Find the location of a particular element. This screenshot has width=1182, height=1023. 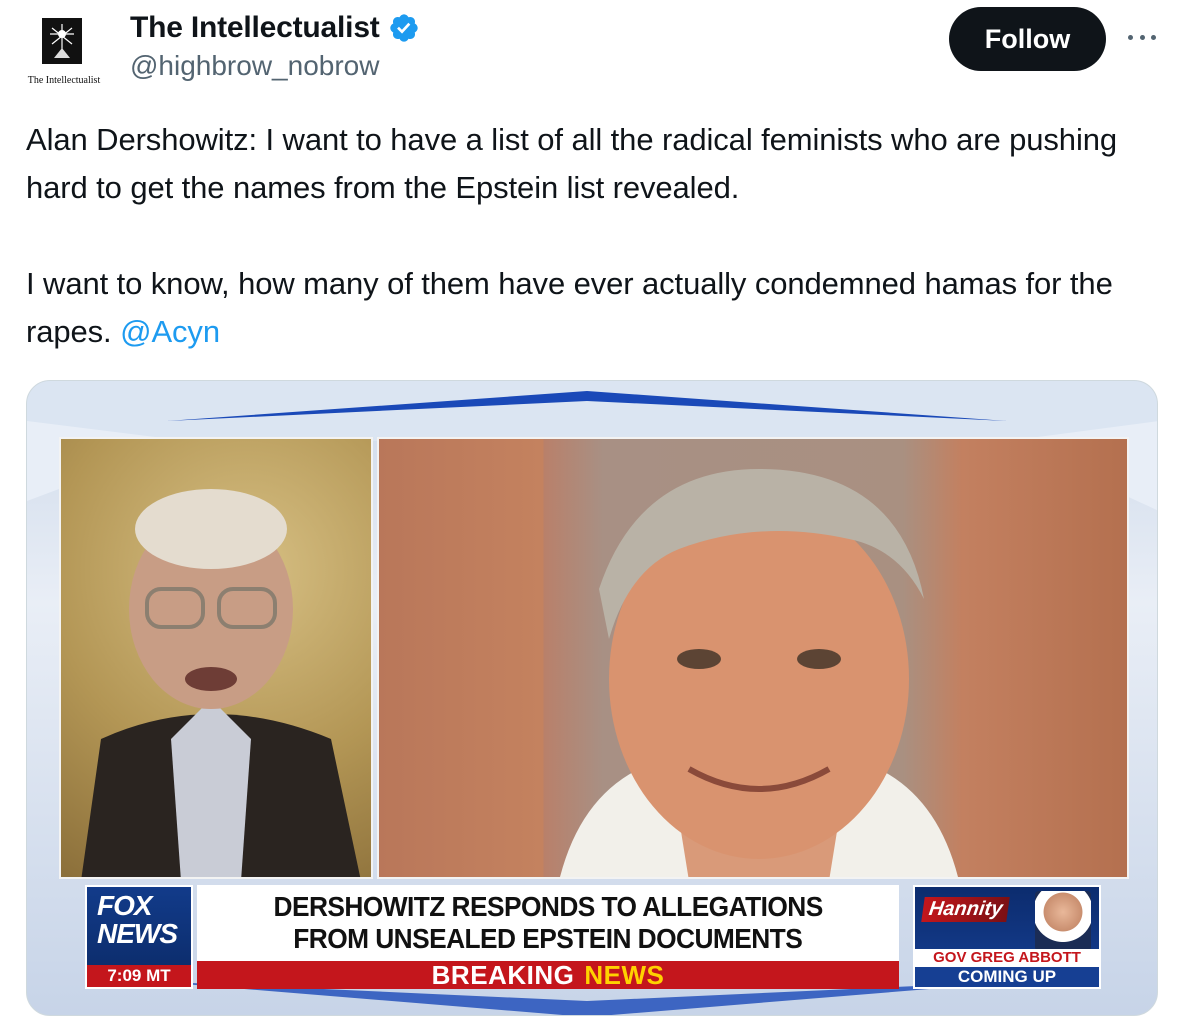

photo-portrait is located at coordinates (759, 673).